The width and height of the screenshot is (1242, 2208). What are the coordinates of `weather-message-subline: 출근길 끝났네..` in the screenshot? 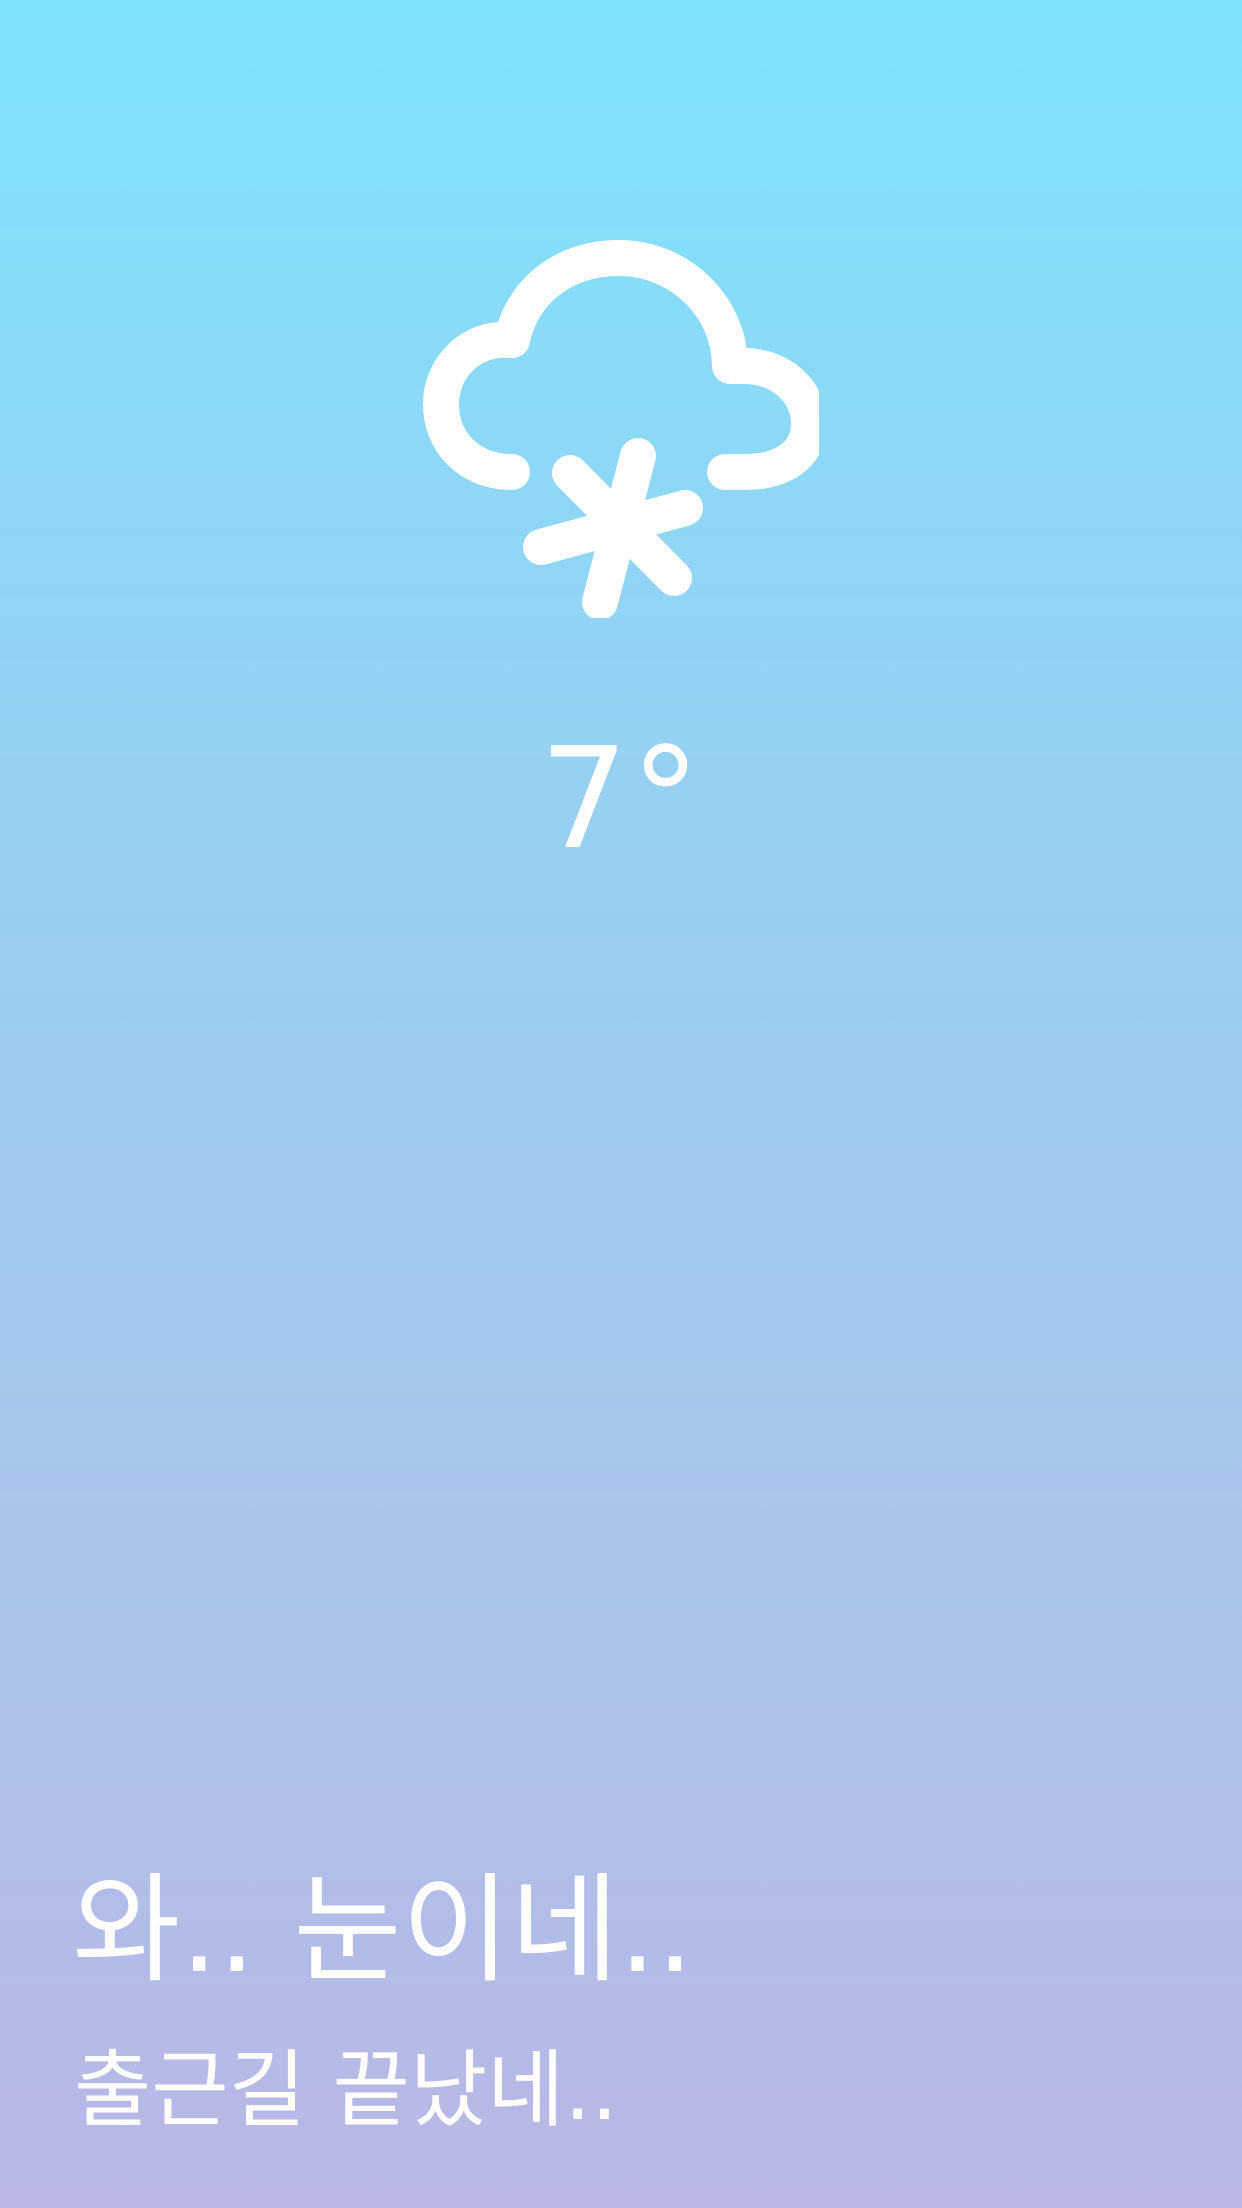 It's located at (346, 2090).